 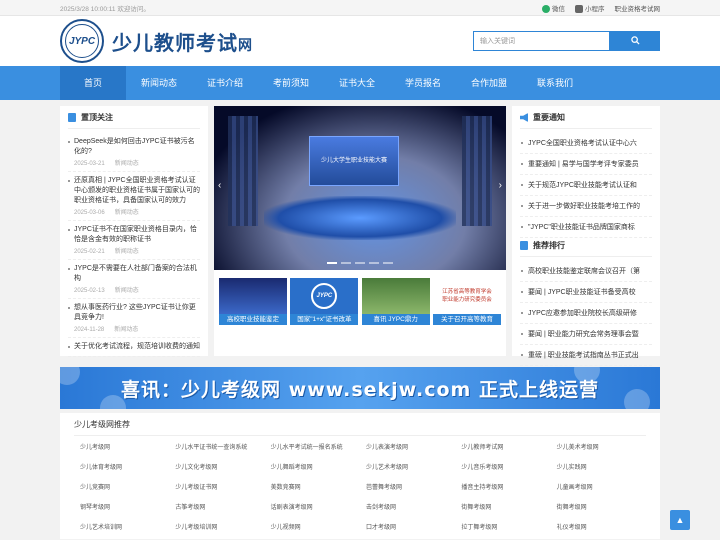 What do you see at coordinates (395, 301) in the screenshot?
I see `thumb-item: 喜讯 JYPC鼎力` at bounding box center [395, 301].